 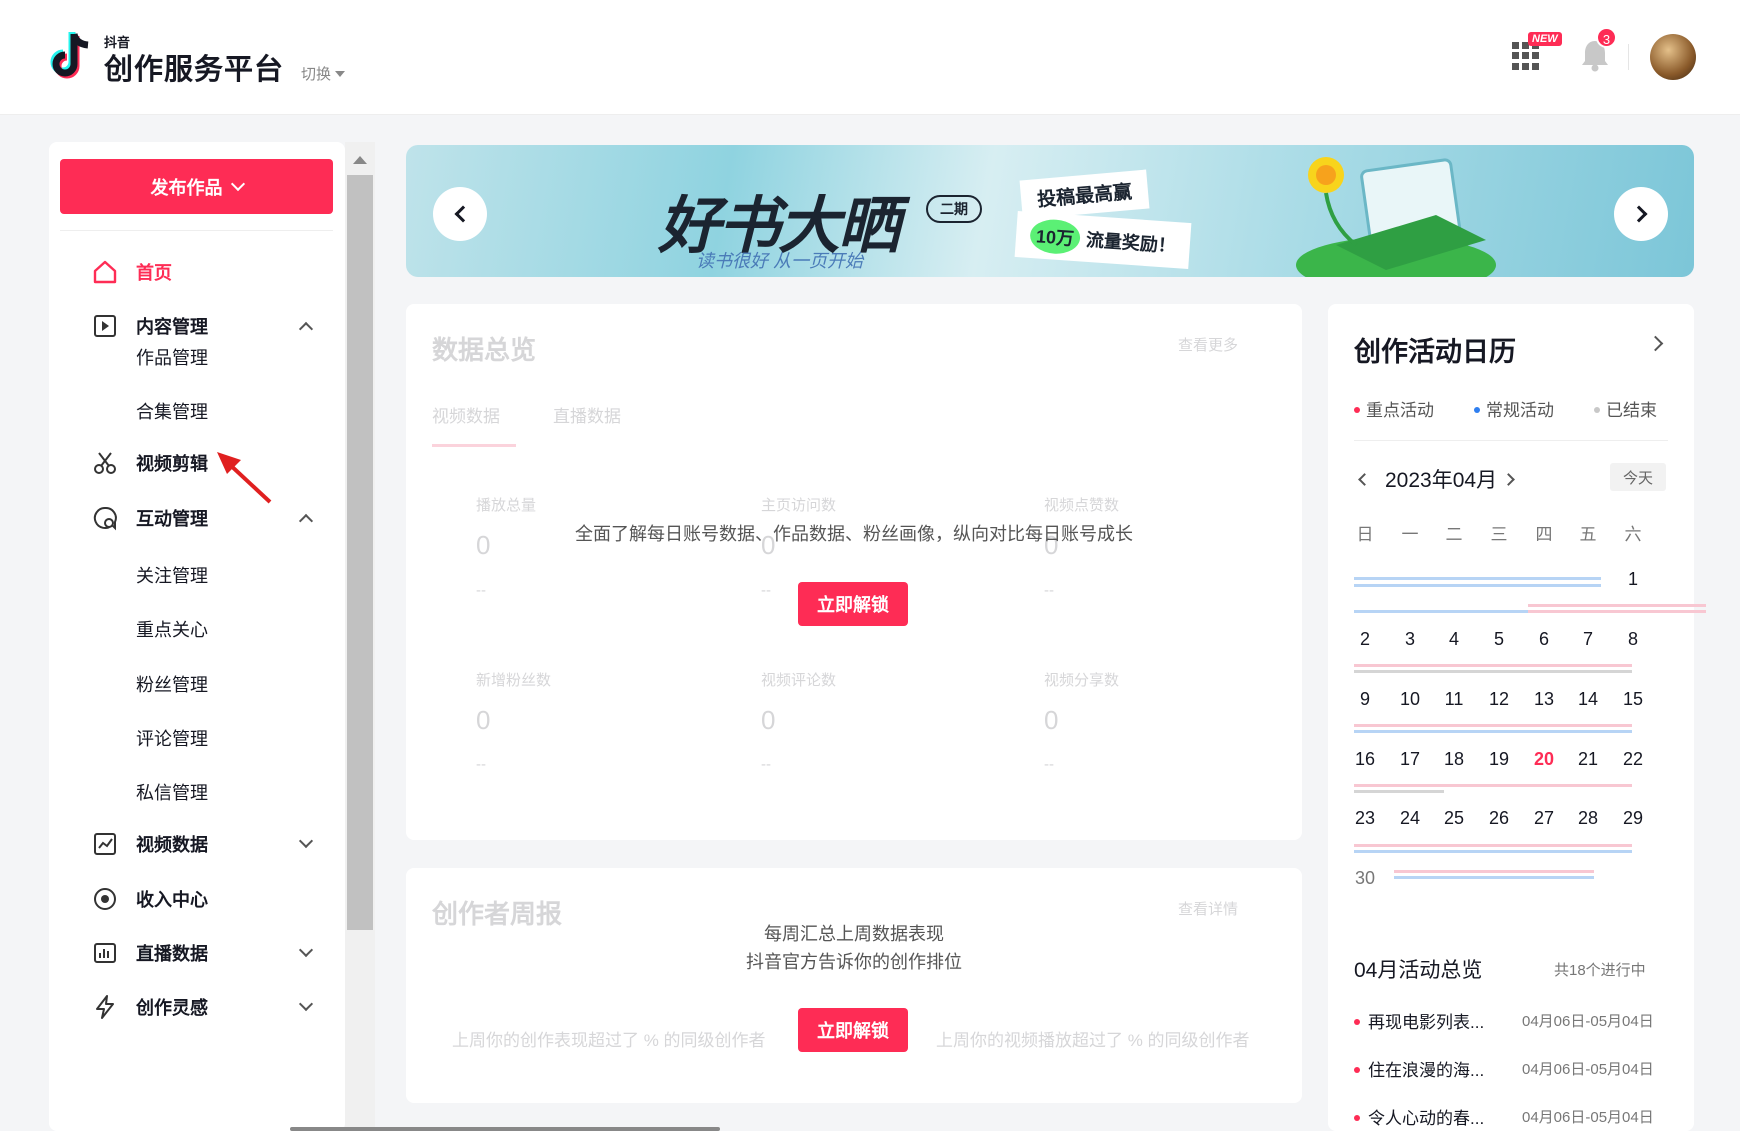 What do you see at coordinates (172, 738) in the screenshot?
I see `sidebar-subitem-comments: 评论管理` at bounding box center [172, 738].